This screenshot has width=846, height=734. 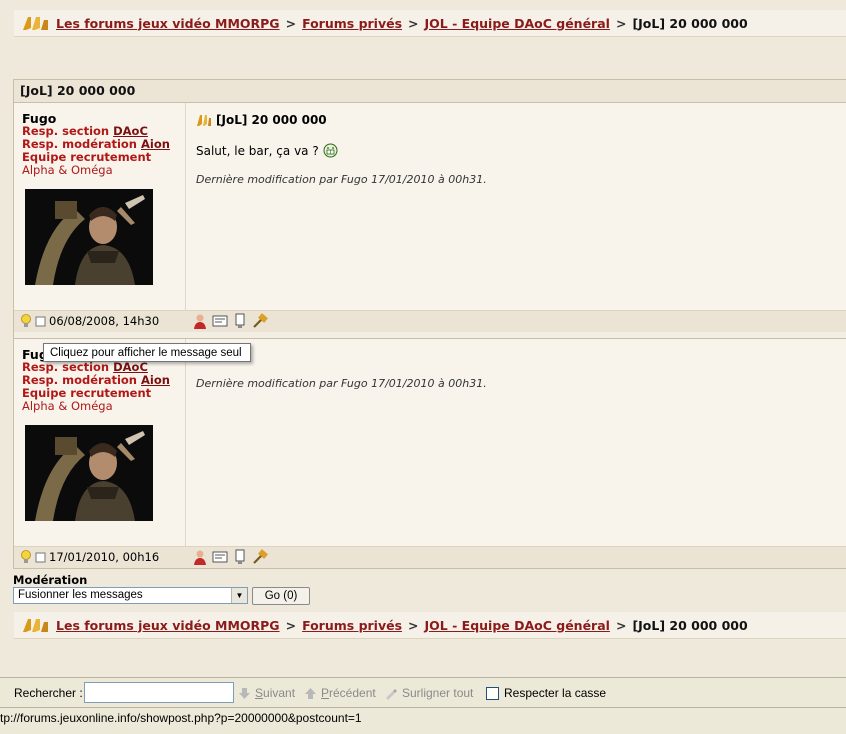 I want to click on moderation-label: Modération, so click(x=50, y=580).